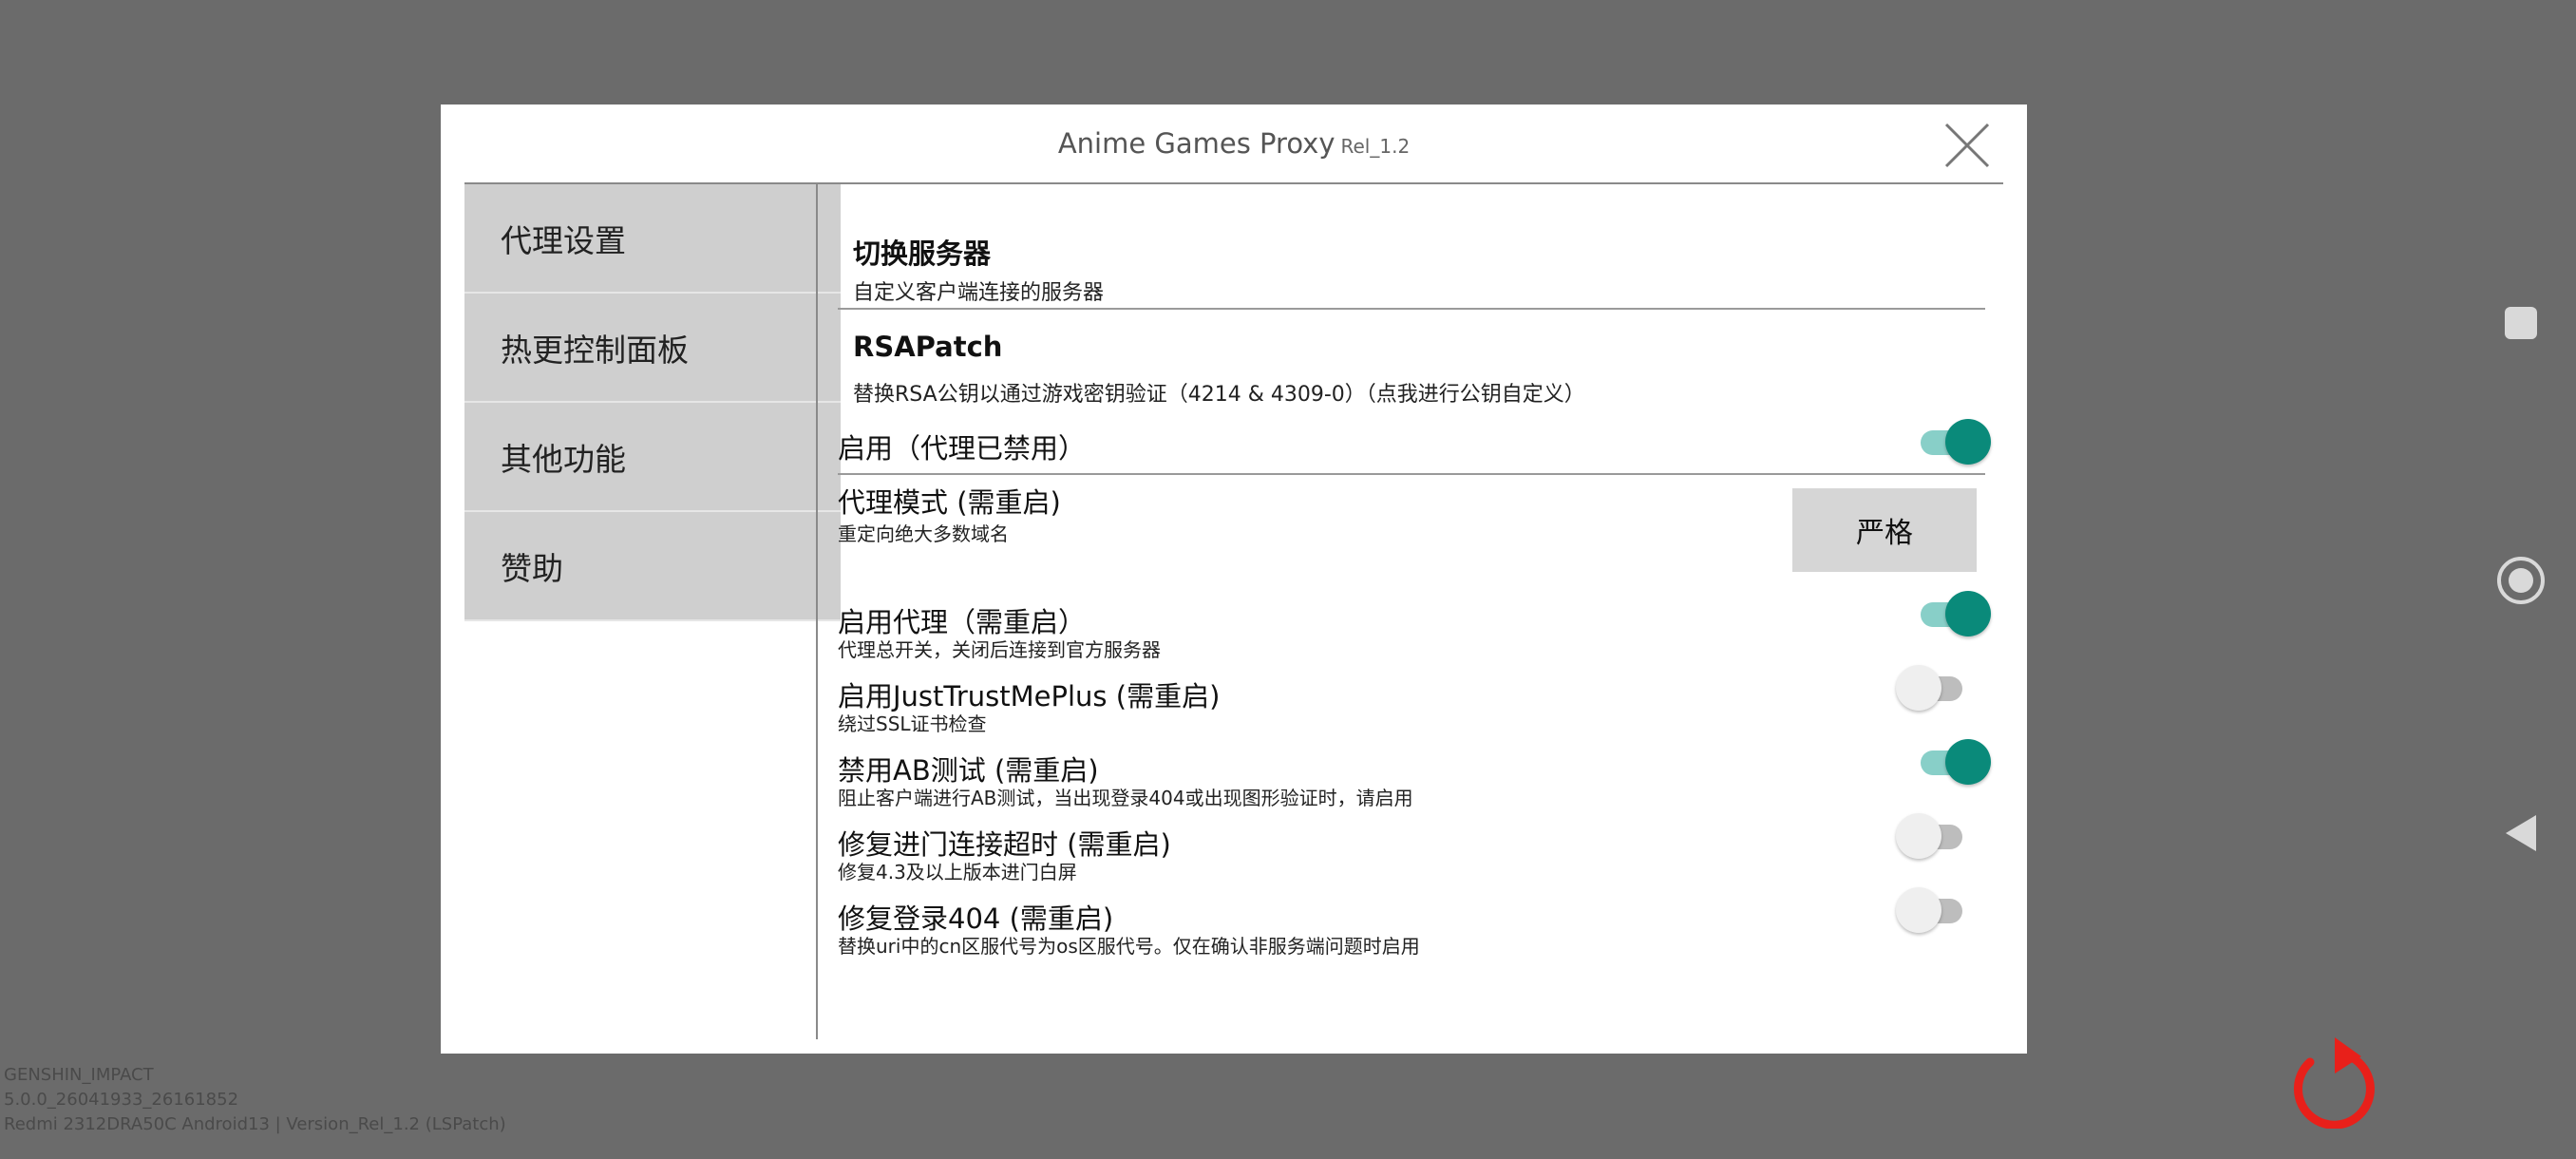  Describe the element at coordinates (957, 872) in the screenshot. I see `fix-timeout-subtitle: 修复4.3及以上版本进门白屏` at that location.